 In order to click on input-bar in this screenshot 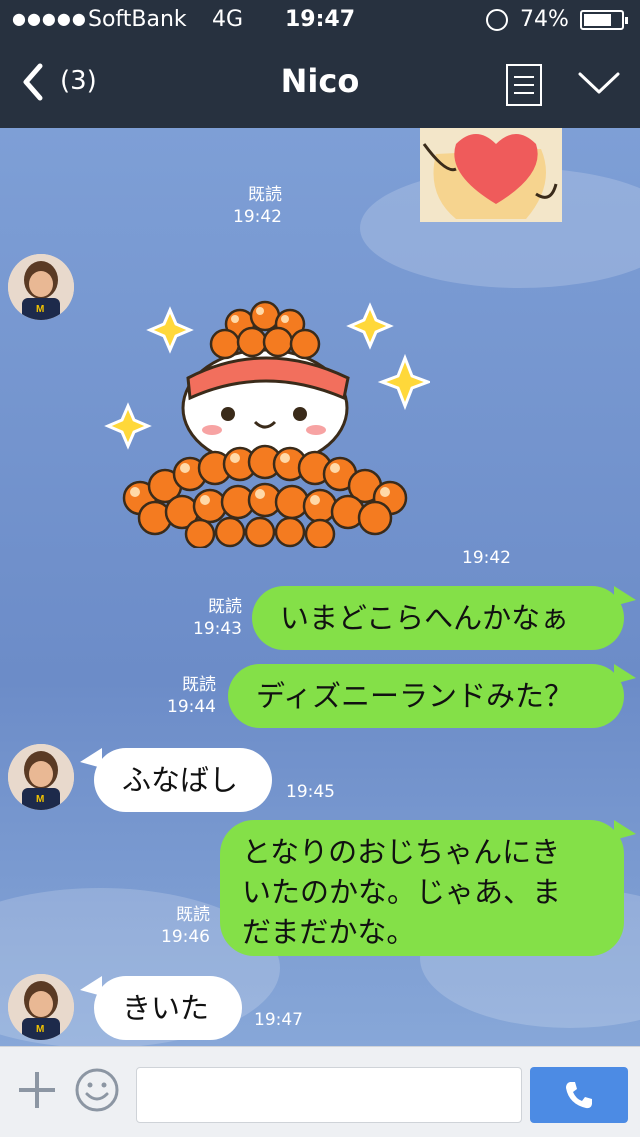, I will do `click(320, 1091)`.